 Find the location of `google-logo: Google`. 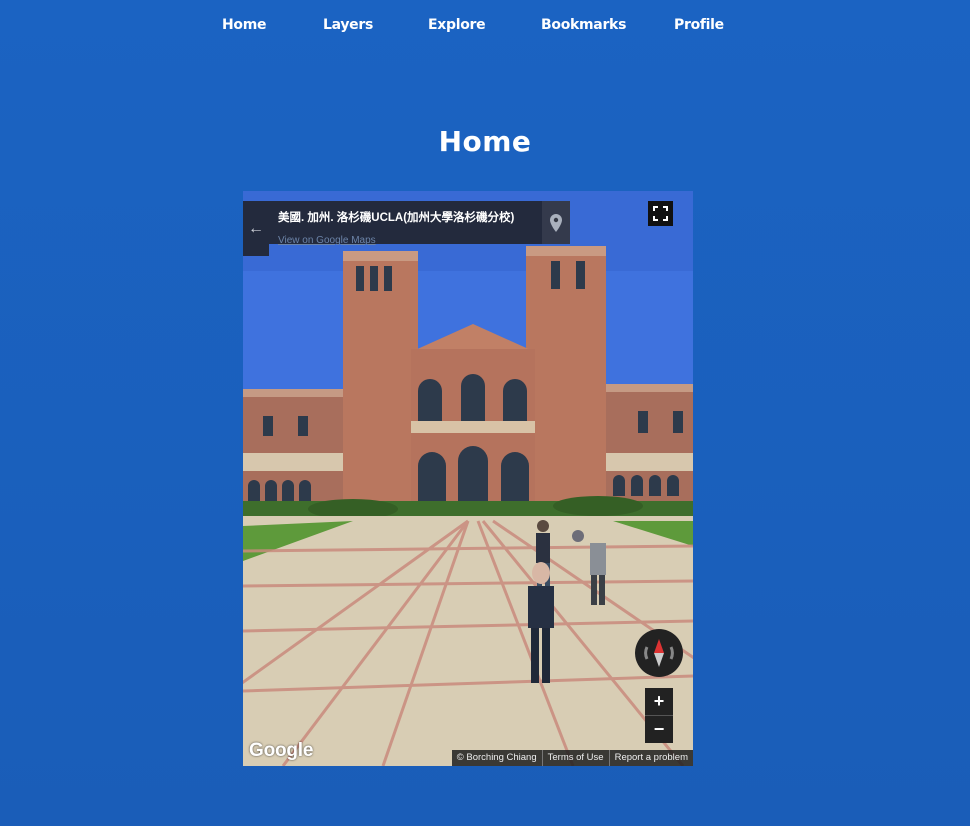

google-logo: Google is located at coordinates (281, 750).